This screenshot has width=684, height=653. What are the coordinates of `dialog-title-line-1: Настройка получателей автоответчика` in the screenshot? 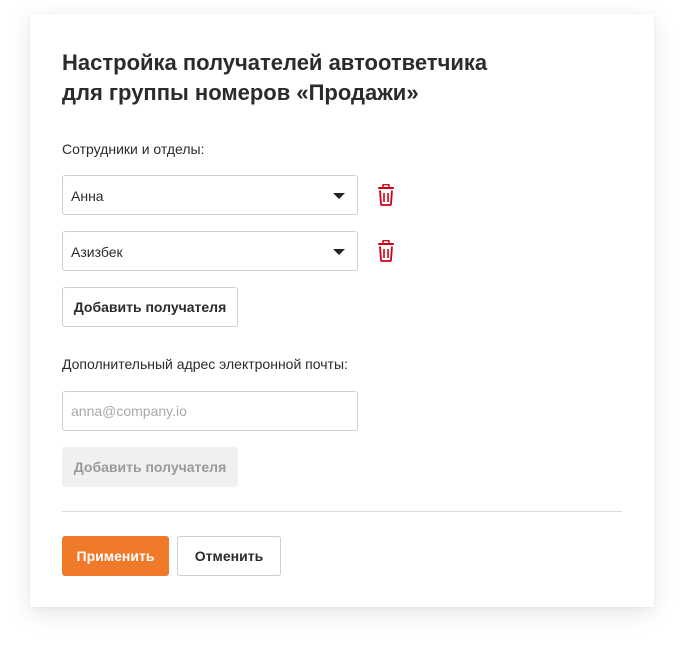 It's located at (275, 62).